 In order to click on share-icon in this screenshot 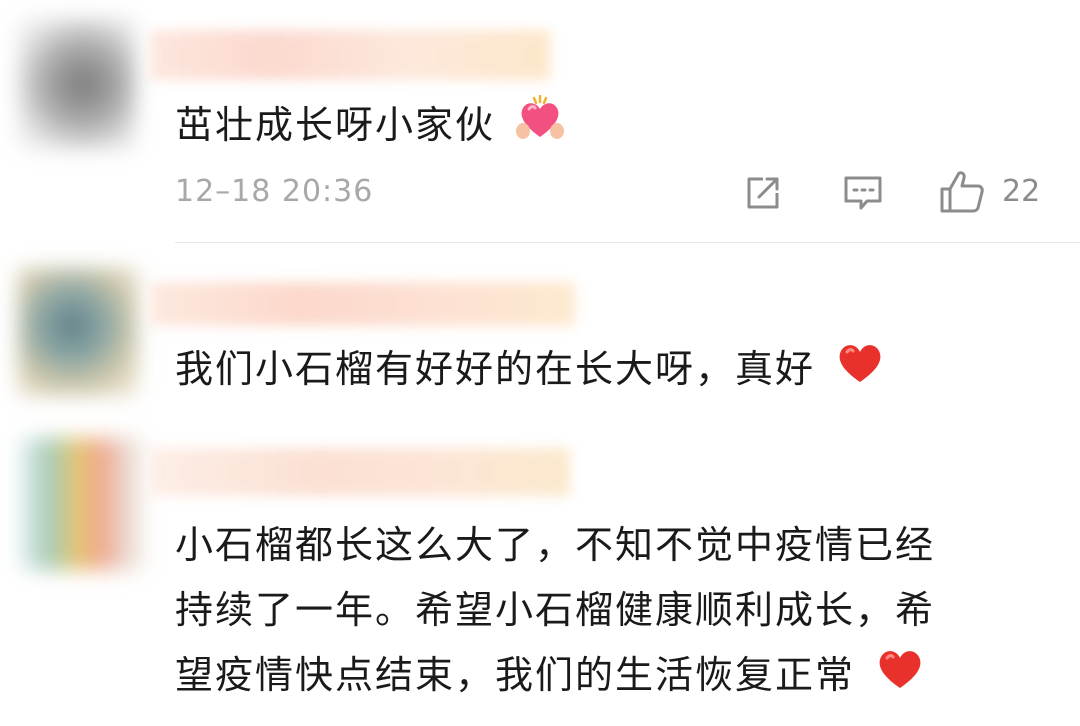, I will do `click(763, 193)`.